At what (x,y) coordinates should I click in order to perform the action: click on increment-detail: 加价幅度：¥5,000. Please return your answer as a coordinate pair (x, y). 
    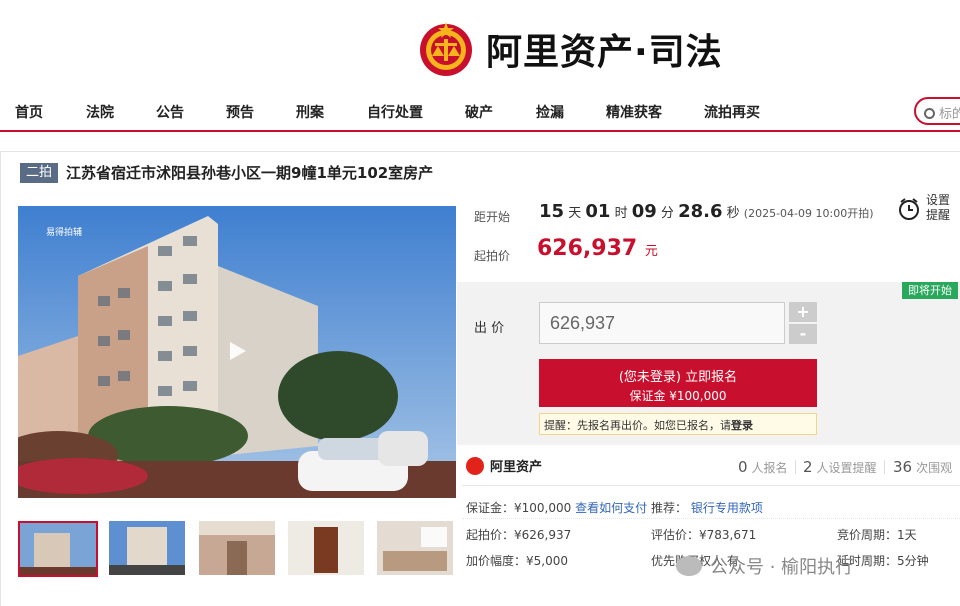
    Looking at the image, I should click on (517, 561).